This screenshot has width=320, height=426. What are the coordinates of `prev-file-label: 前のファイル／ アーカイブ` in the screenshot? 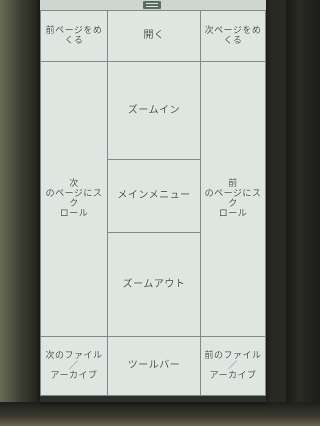 It's located at (233, 366).